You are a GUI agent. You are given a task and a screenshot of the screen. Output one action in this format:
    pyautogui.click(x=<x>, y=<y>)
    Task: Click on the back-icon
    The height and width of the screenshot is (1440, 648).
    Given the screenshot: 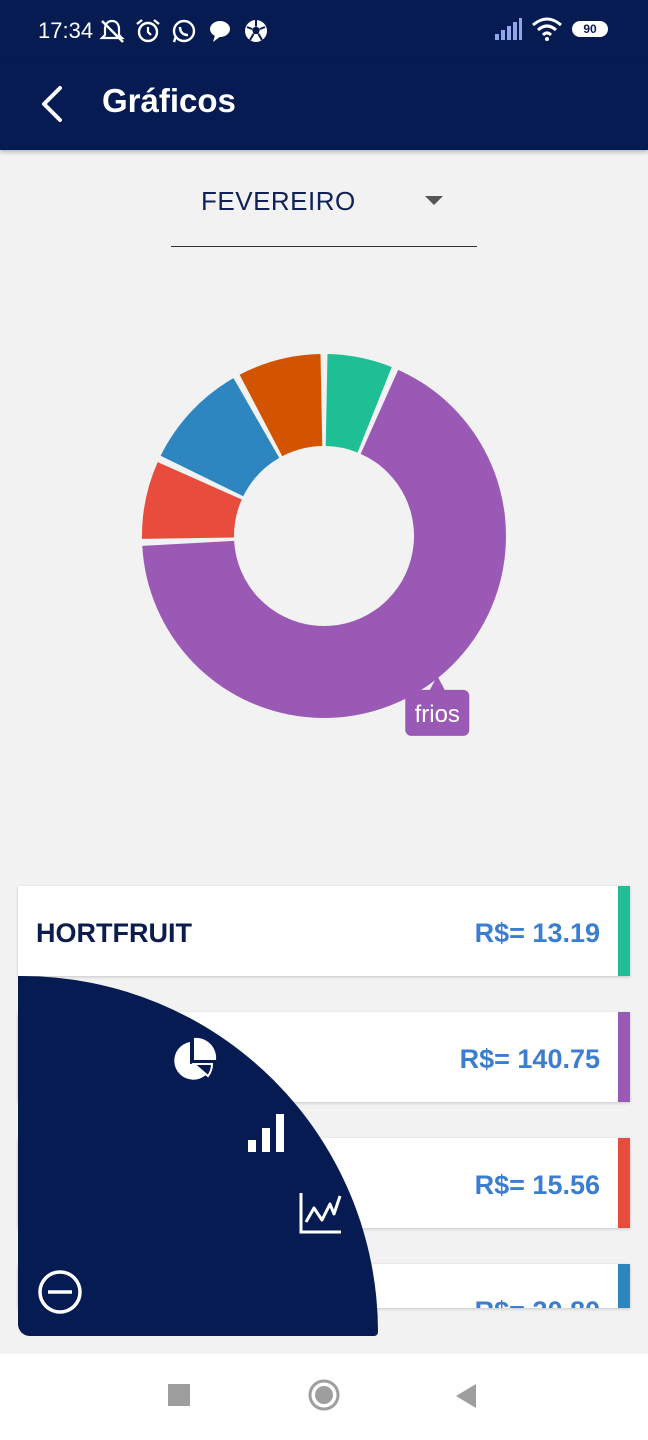 What is the action you would take?
    pyautogui.click(x=466, y=1396)
    